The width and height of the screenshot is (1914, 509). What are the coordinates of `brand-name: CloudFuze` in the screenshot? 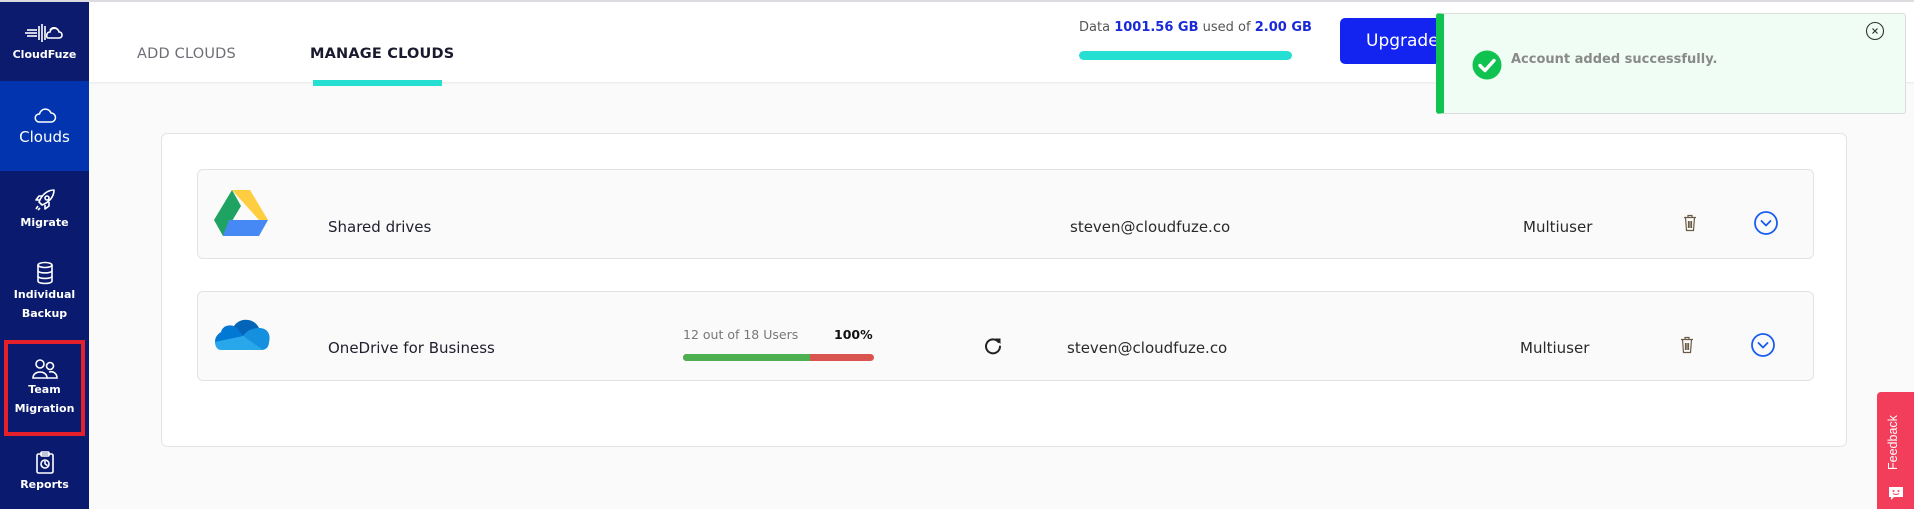 It's located at (44, 54).